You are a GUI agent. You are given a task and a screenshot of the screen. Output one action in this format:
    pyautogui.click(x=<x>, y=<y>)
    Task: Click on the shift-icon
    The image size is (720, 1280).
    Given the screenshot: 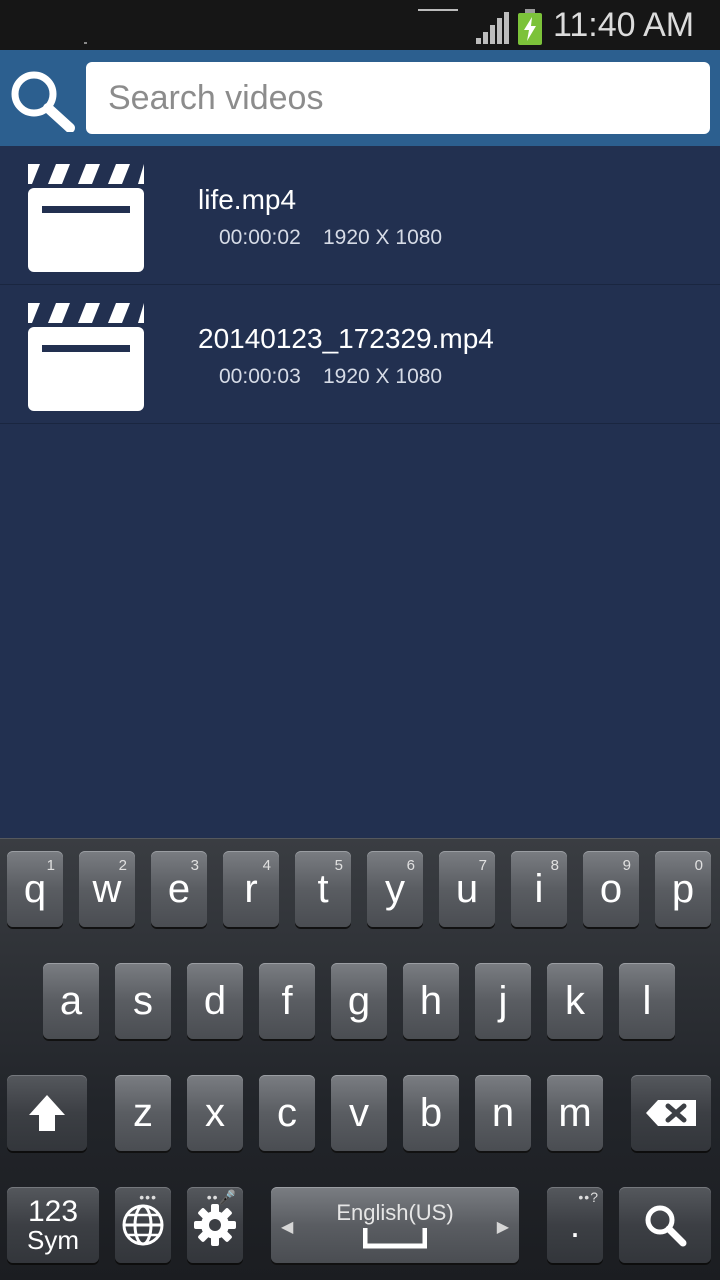 What is the action you would take?
    pyautogui.click(x=47, y=1113)
    